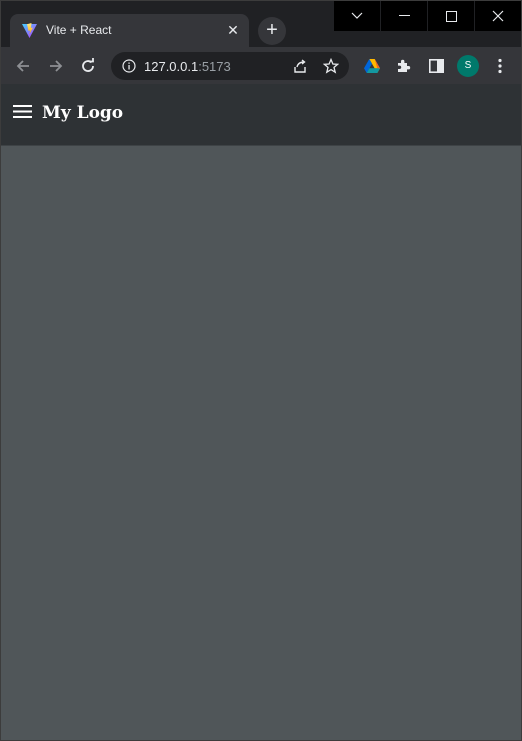 This screenshot has width=522, height=741. What do you see at coordinates (129, 66) in the screenshot?
I see `info-icon` at bounding box center [129, 66].